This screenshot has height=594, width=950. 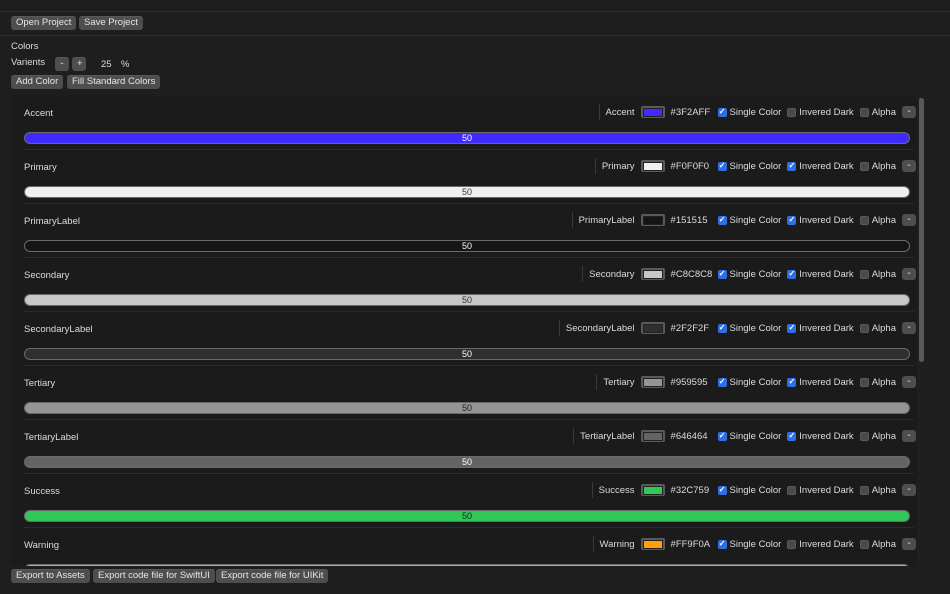 What do you see at coordinates (154, 576) in the screenshot?
I see `export-swiftui-button: Export code file for SwiftUI` at bounding box center [154, 576].